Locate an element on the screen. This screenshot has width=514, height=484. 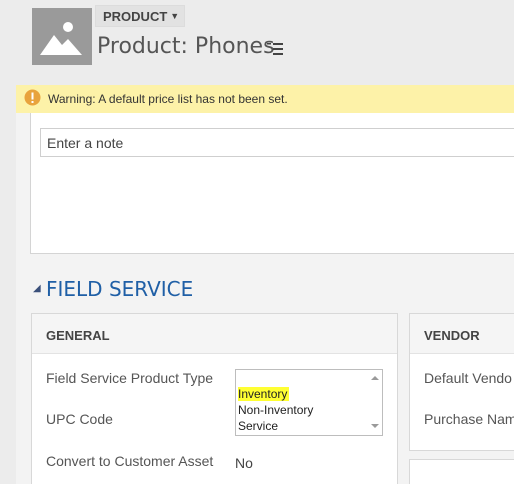
default-vendor-label: Default Vendo is located at coordinates (468, 378).